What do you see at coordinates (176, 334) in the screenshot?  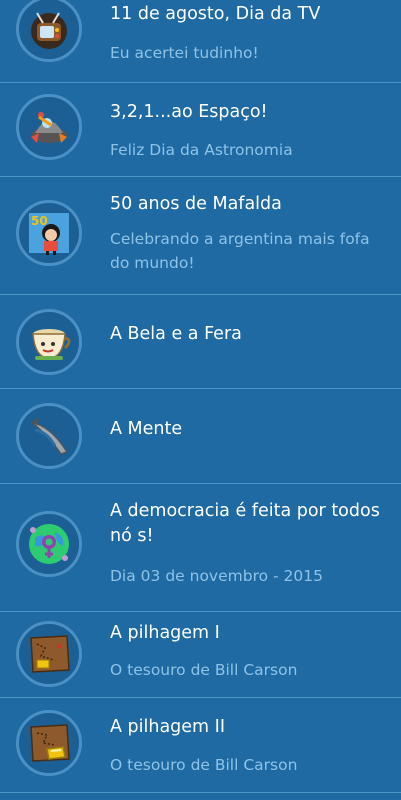 I see `badge-title: A Bela e a Fera` at bounding box center [176, 334].